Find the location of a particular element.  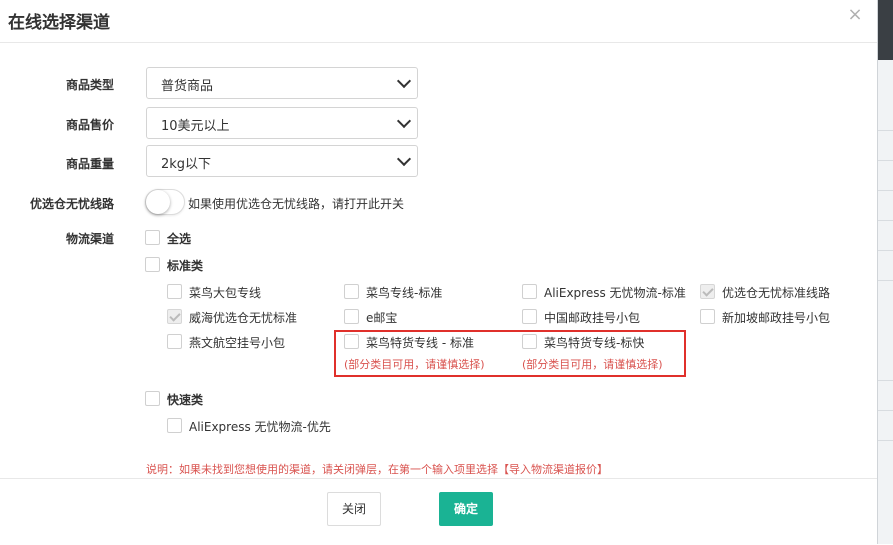

product-type-select: 普货商品 is located at coordinates (282, 83).